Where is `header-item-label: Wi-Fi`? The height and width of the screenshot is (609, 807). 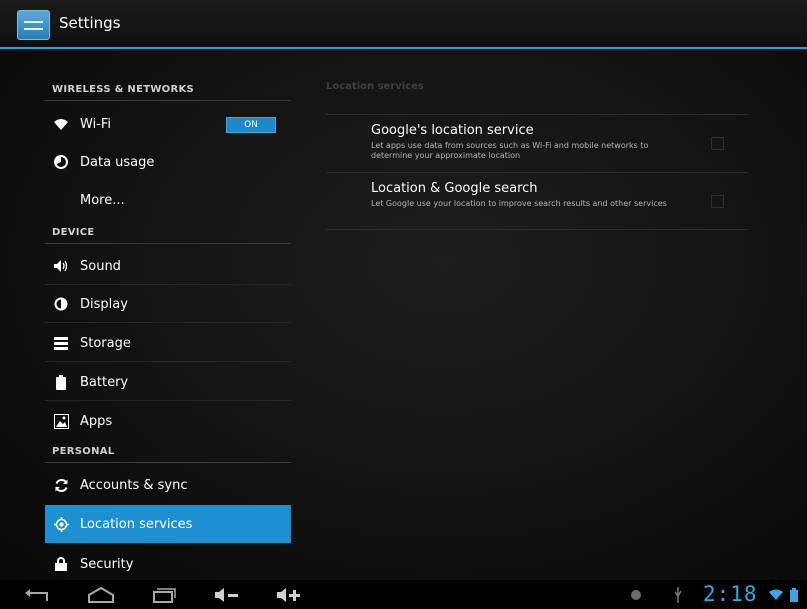 header-item-label: Wi-Fi is located at coordinates (96, 124).